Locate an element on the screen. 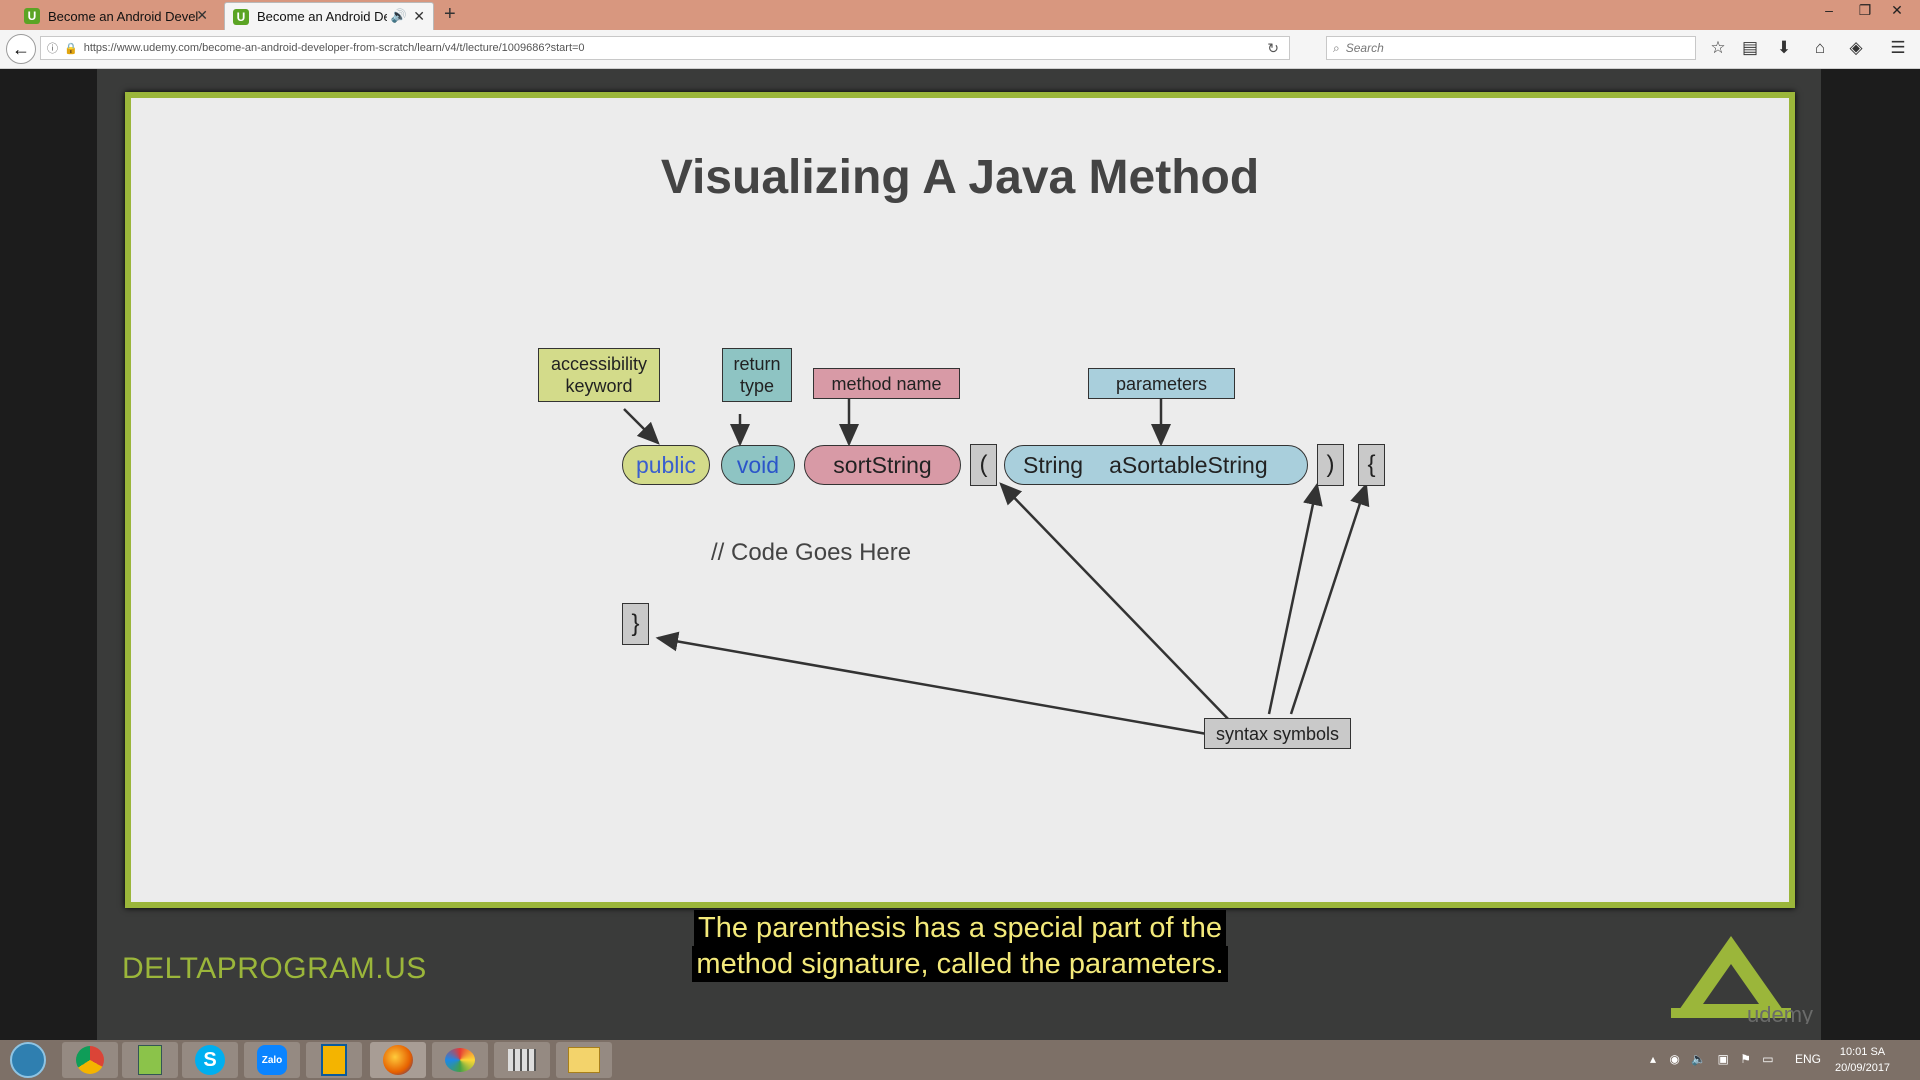 This screenshot has width=1920, height=1080. system-tray: ▴ ◉ 🔈 ▣ ⚑ ▭ ENG is located at coordinates (1735, 1059).